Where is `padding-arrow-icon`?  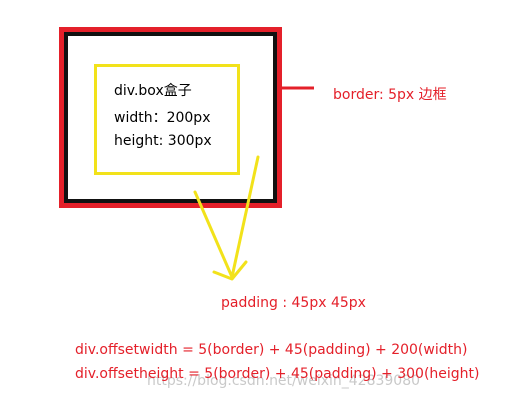 padding-arrow-icon is located at coordinates (226, 218).